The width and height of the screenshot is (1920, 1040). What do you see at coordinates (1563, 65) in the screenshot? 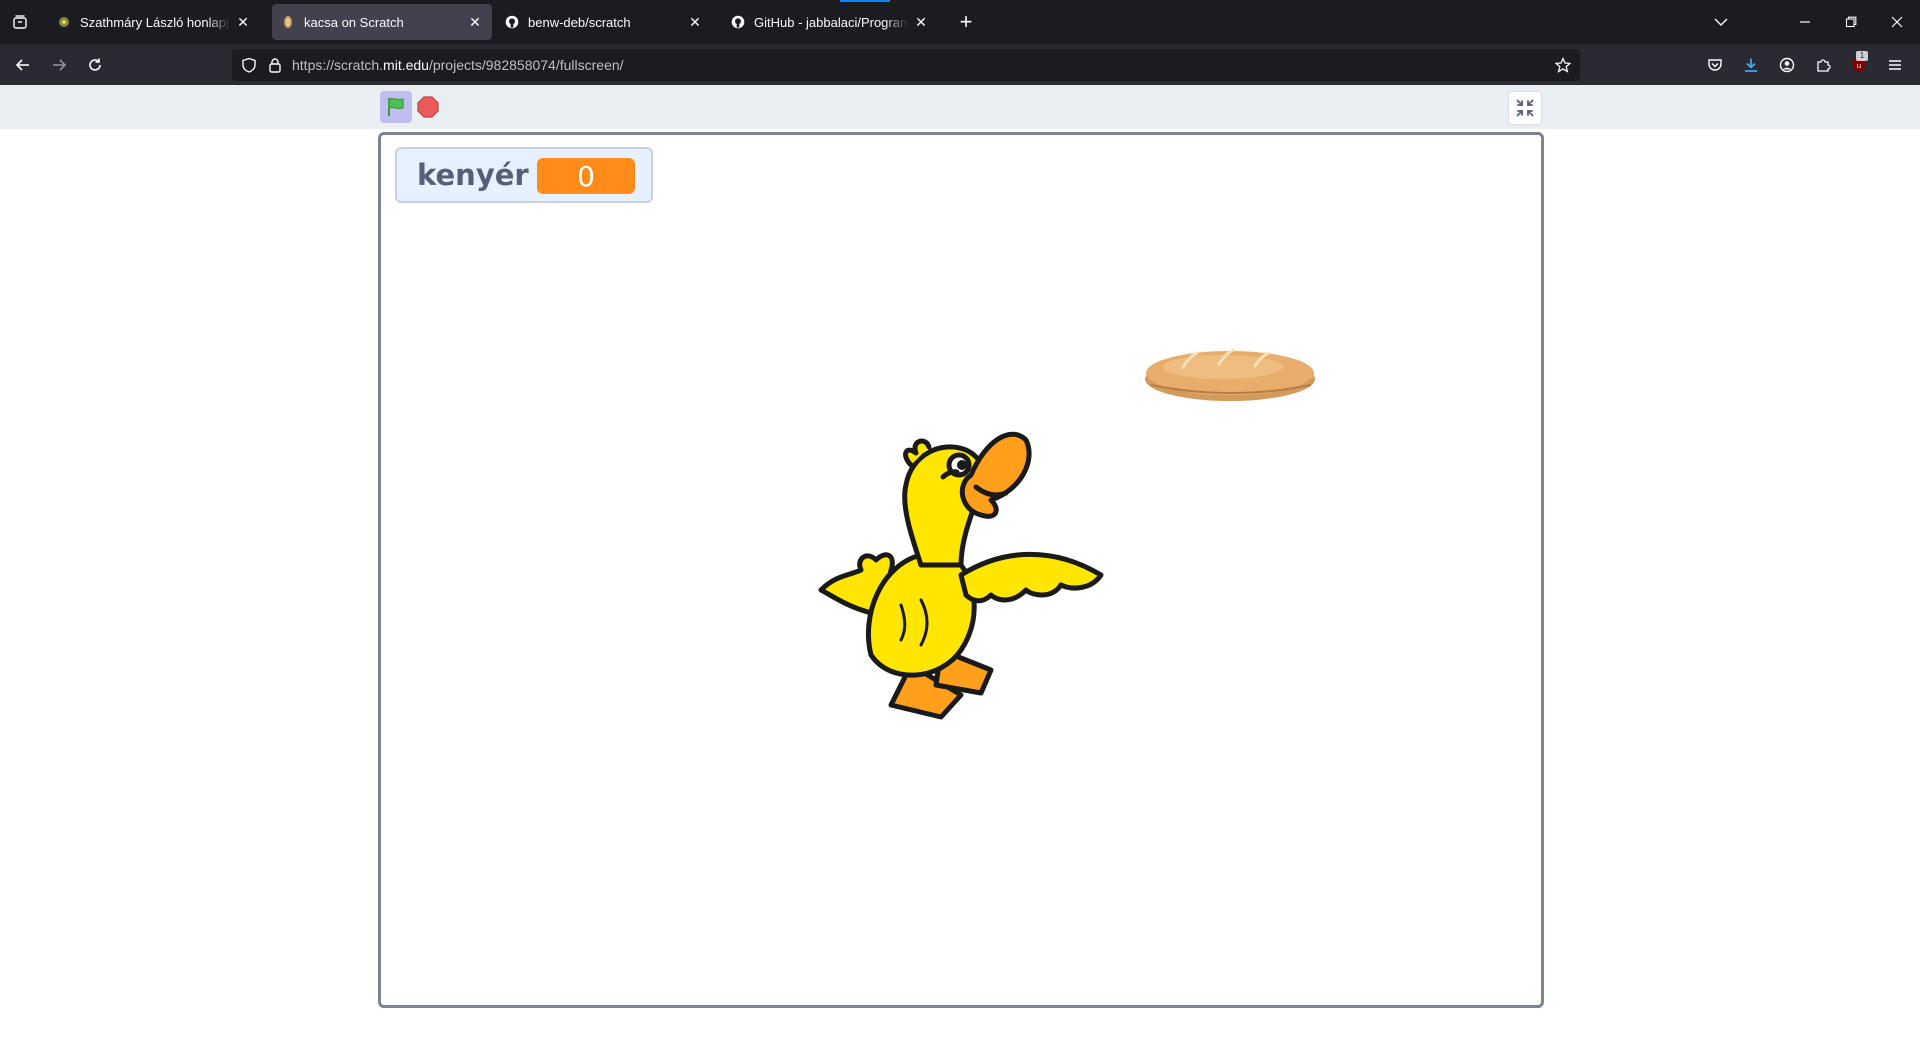
I see `bookmark-star-icon` at bounding box center [1563, 65].